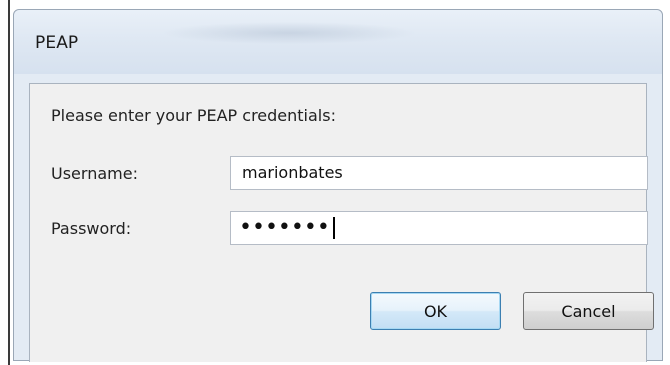 The height and width of the screenshot is (365, 670). What do you see at coordinates (193, 115) in the screenshot?
I see `credentials-prompt: Please enter your PEAP credentials:` at bounding box center [193, 115].